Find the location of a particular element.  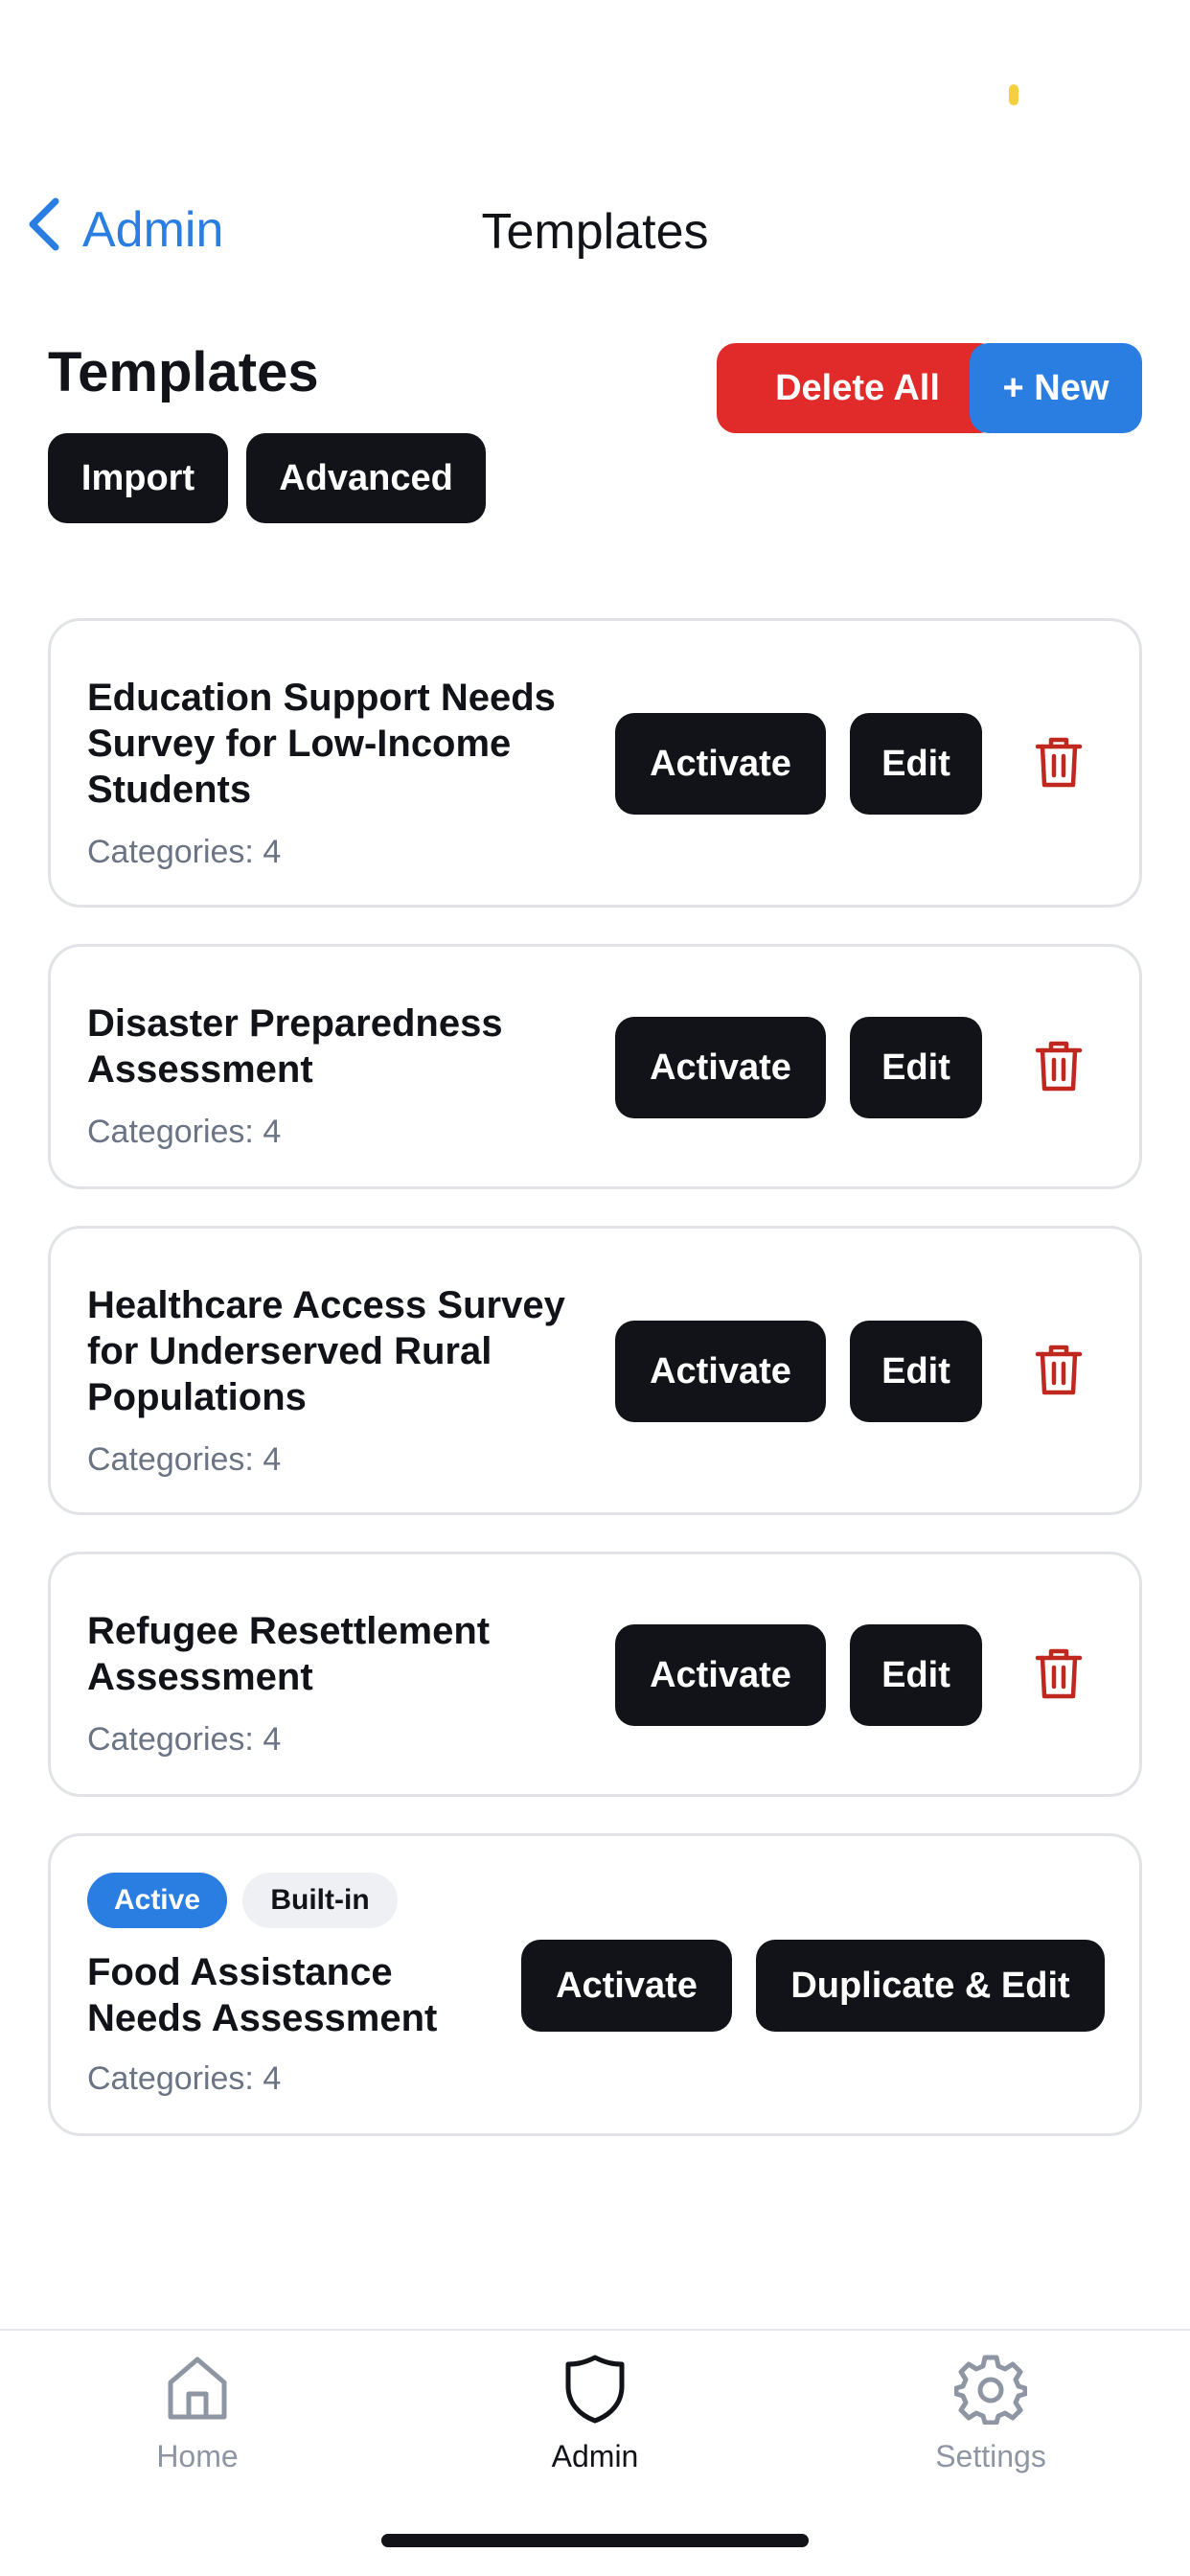

active-badge: Active is located at coordinates (157, 1901).